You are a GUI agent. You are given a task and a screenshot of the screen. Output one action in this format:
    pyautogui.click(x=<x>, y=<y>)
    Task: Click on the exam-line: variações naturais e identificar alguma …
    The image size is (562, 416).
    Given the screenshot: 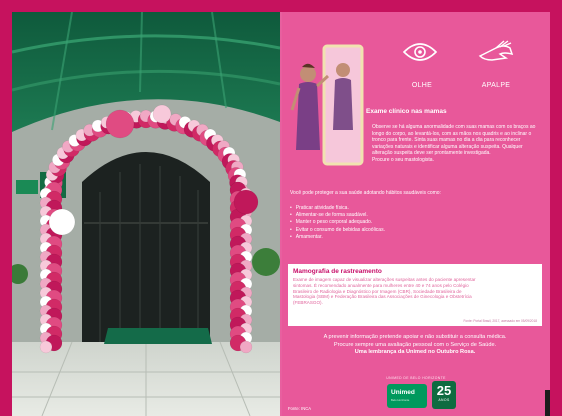 What is the action you would take?
    pyautogui.click(x=447, y=146)
    